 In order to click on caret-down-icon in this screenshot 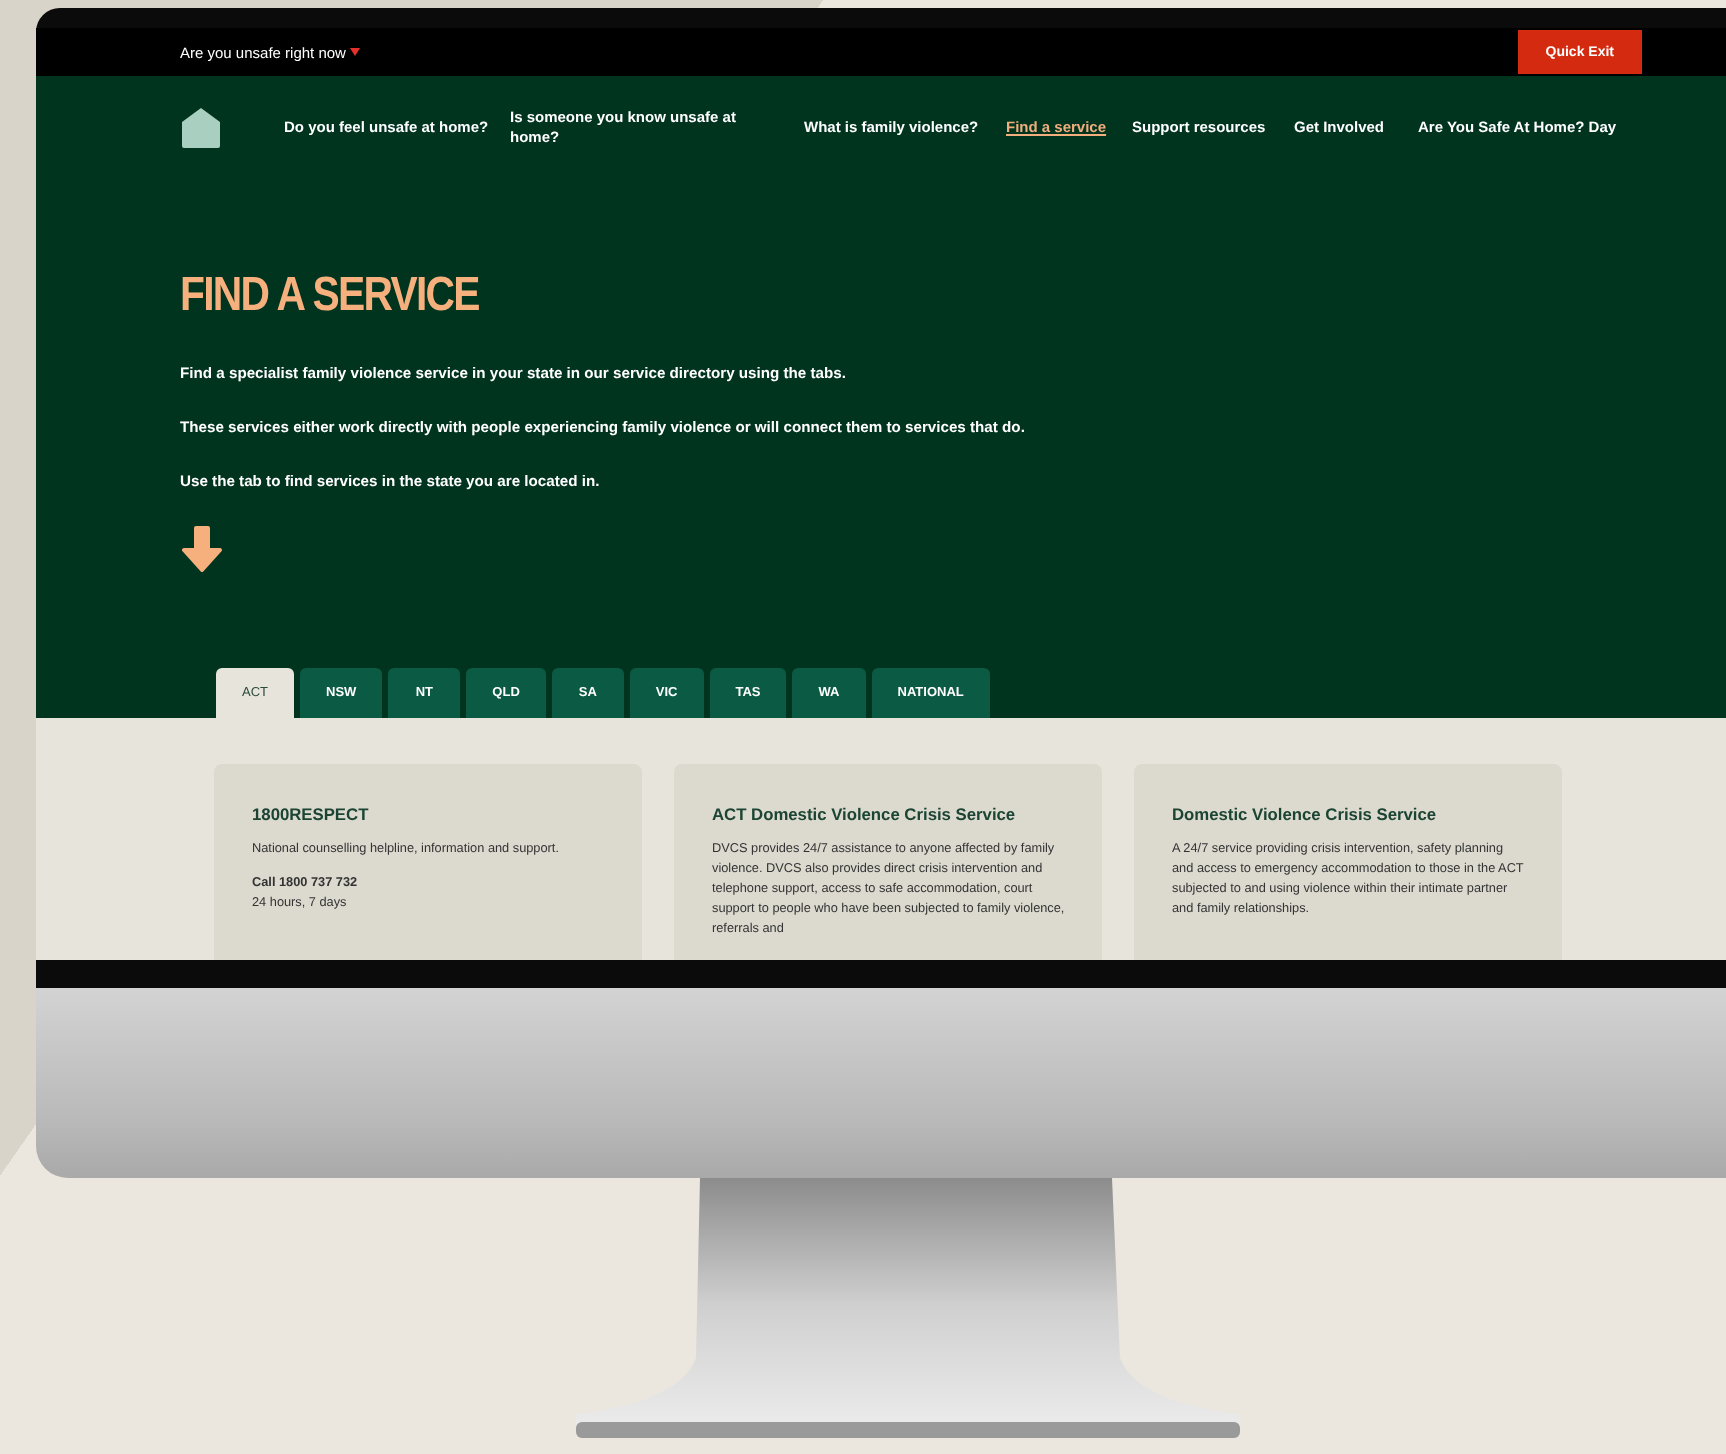, I will do `click(354, 52)`.